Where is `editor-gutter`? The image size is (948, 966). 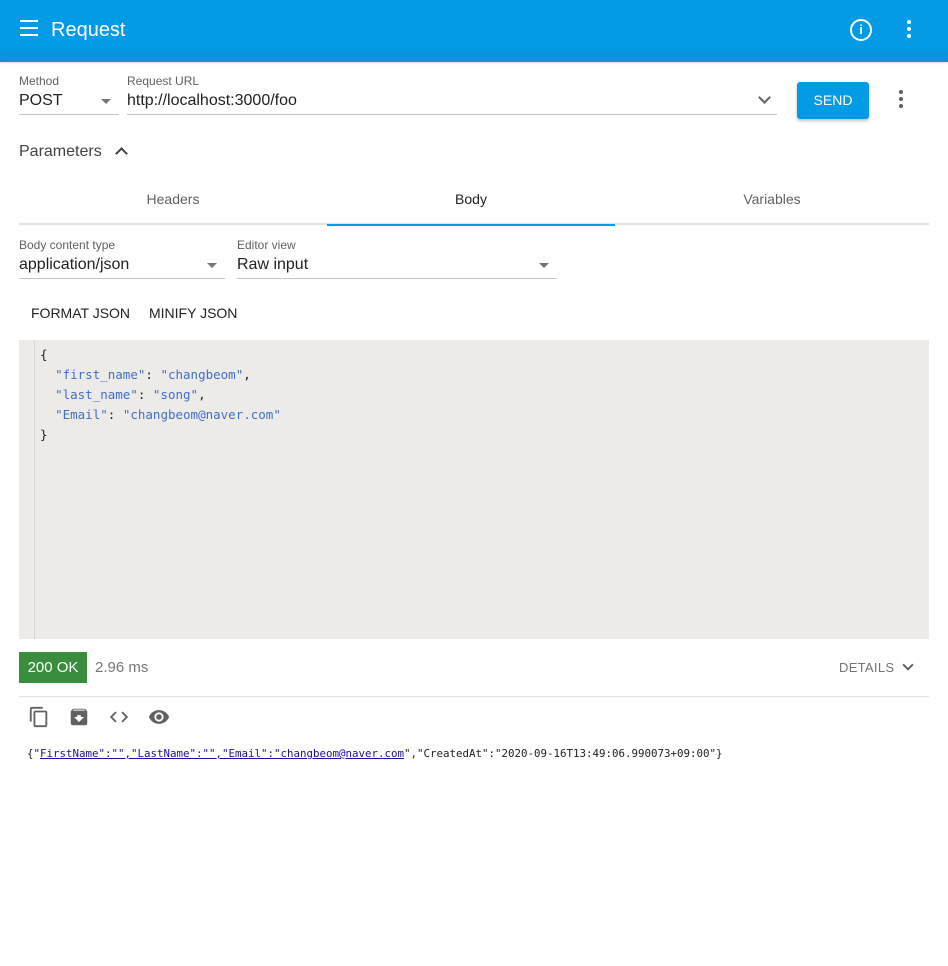
editor-gutter is located at coordinates (27, 489).